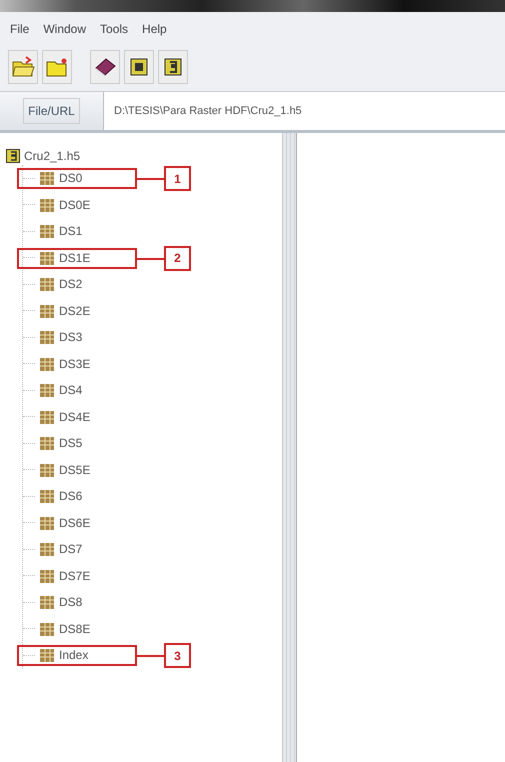 The height and width of the screenshot is (762, 505). Describe the element at coordinates (114, 32) in the screenshot. I see `menu-item: Tools` at that location.